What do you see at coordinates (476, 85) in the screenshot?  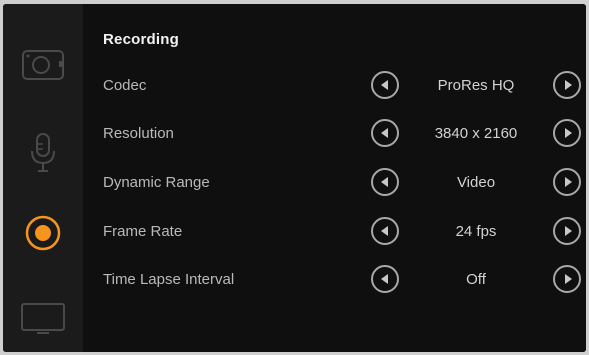 I see `setting-value: ProRes HQ` at bounding box center [476, 85].